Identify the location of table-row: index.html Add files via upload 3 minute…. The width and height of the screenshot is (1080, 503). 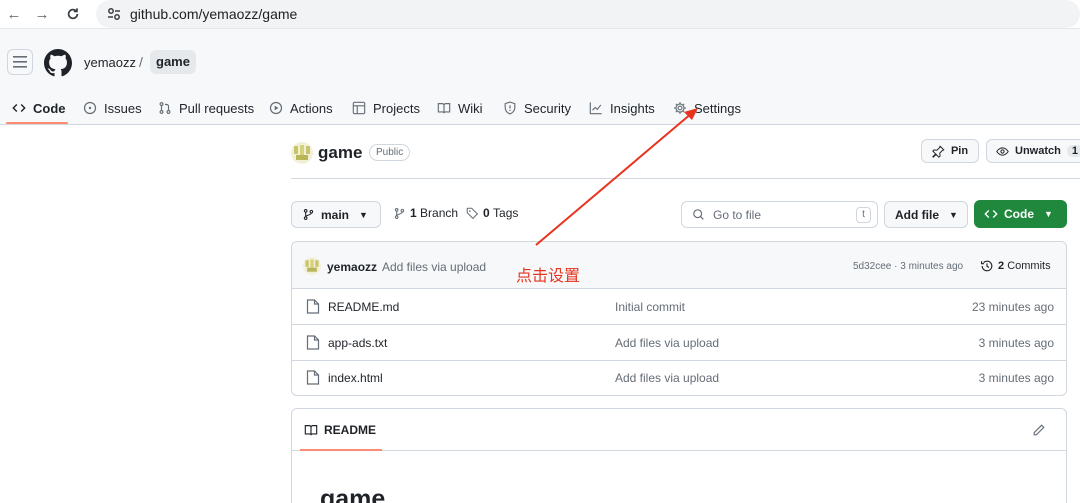
(679, 377).